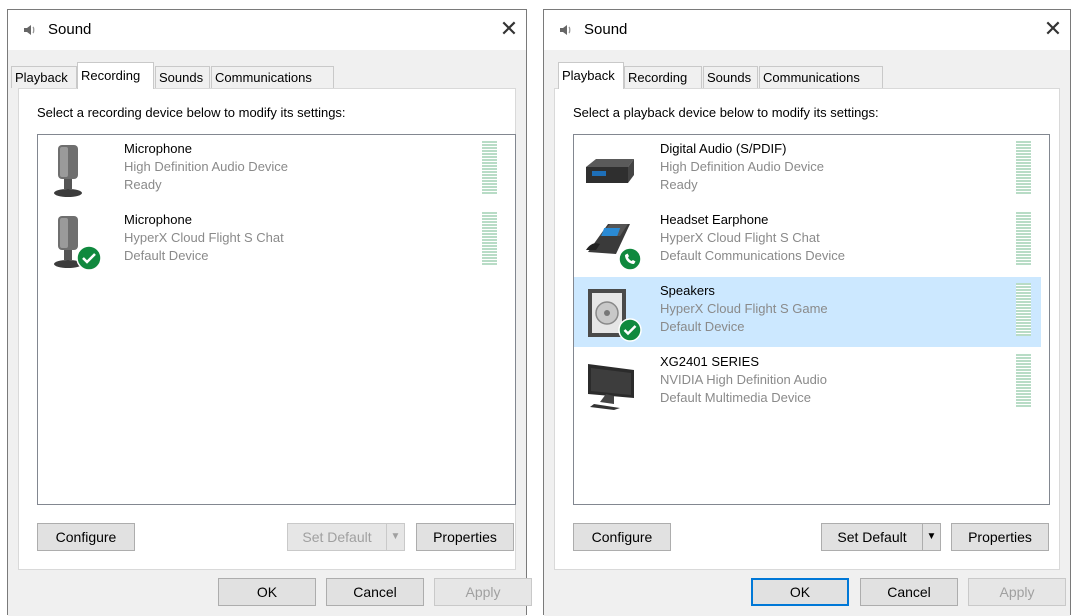 The image size is (1076, 616). Describe the element at coordinates (752, 255) in the screenshot. I see `device-status: Default Communications Device` at that location.